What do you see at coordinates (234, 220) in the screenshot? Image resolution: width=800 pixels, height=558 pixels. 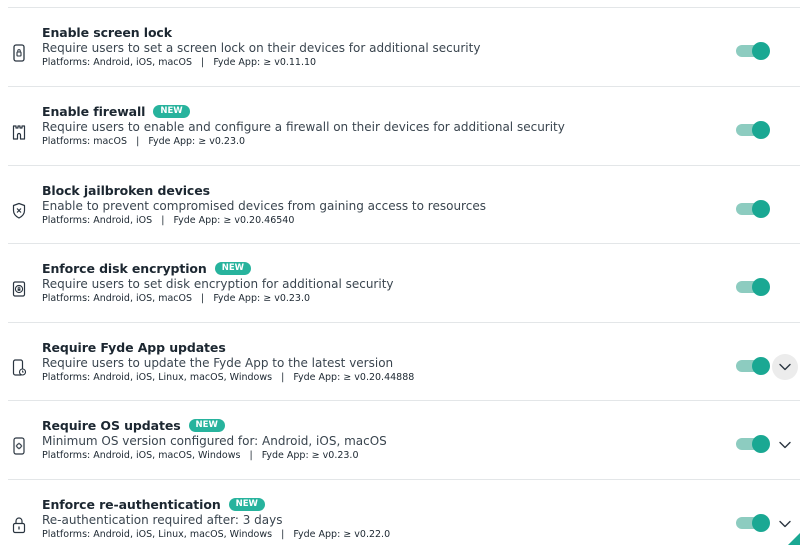 I see `policy-app-version: Fyde App: ≥ v0.20.46540` at bounding box center [234, 220].